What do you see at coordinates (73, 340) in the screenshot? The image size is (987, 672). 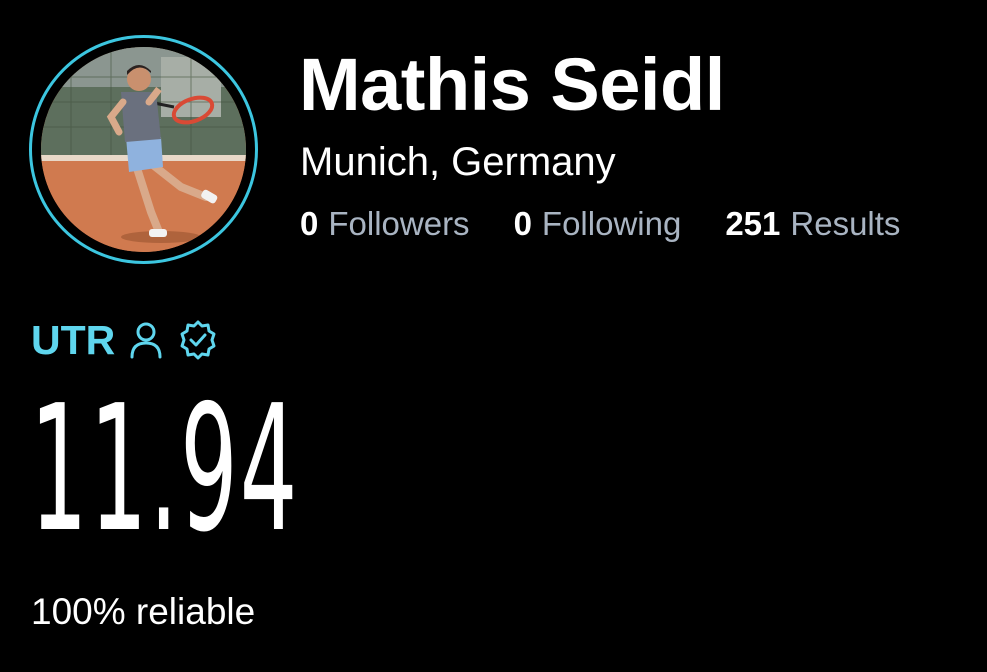 I see `utr-label: UTR` at bounding box center [73, 340].